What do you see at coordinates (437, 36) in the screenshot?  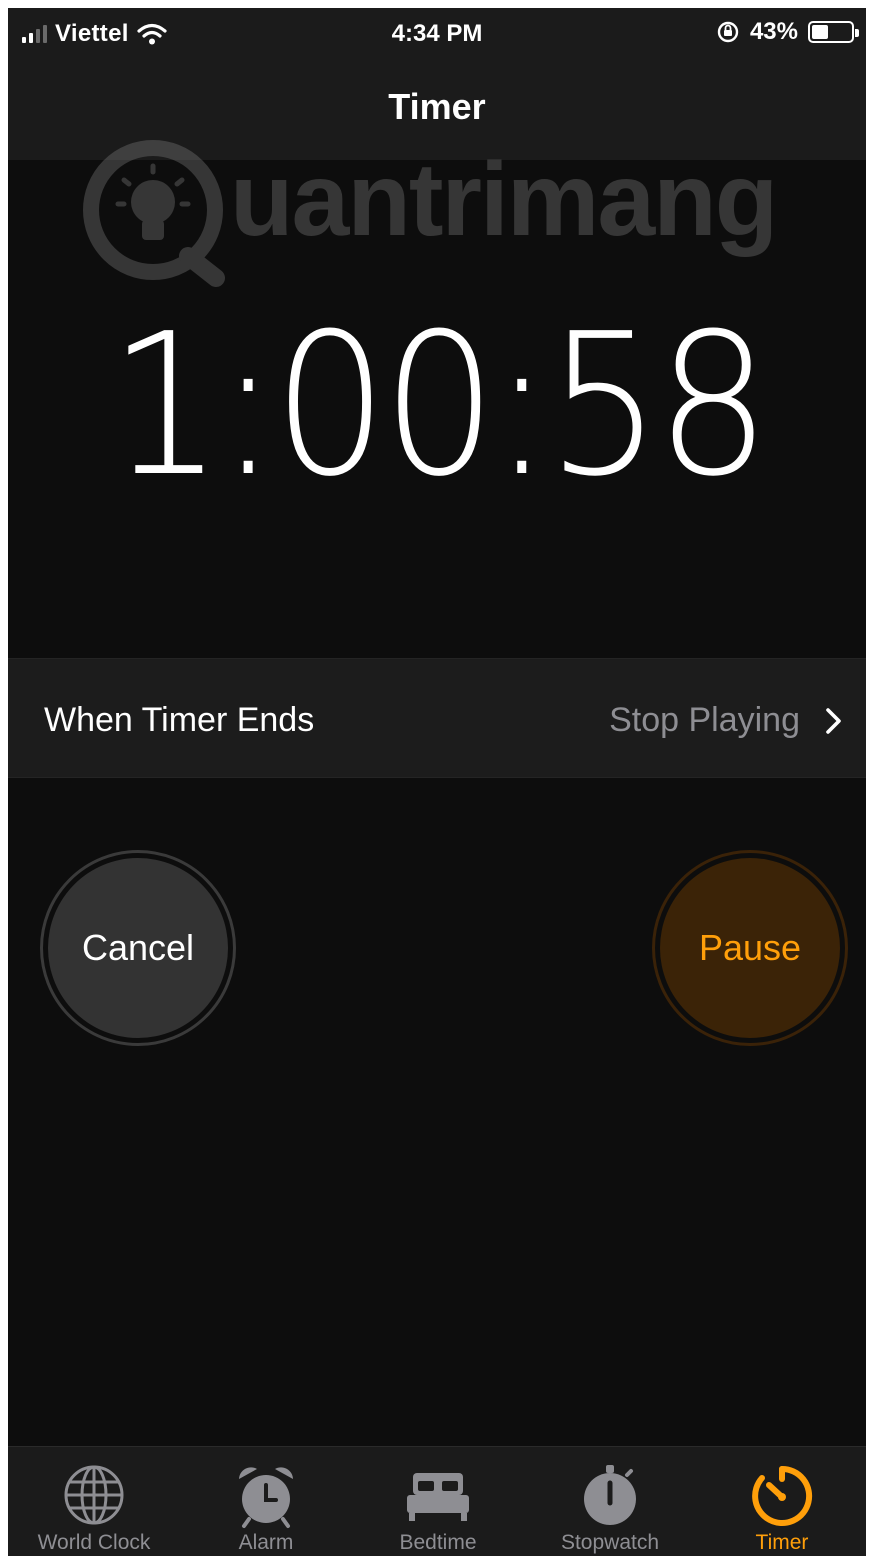 I see `status-bar: Viettel 4:34 PM 43%` at bounding box center [437, 36].